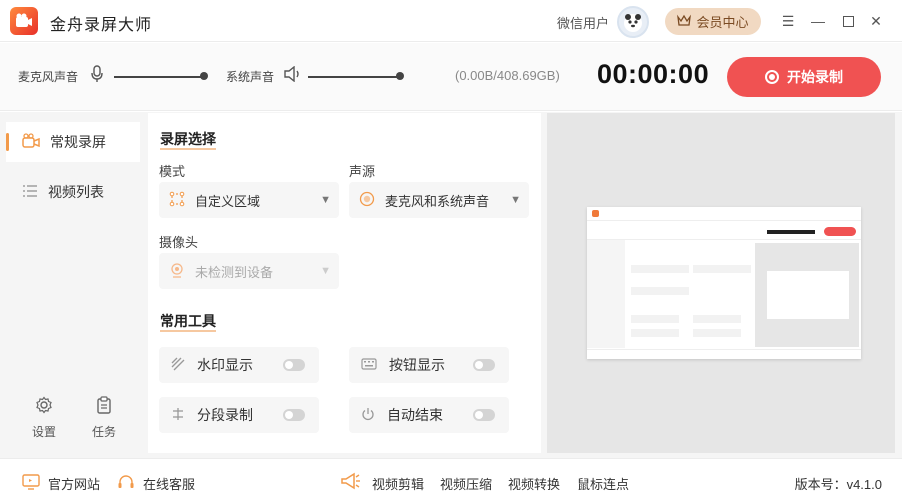 The image size is (902, 502). I want to click on common-tools-heading: 常用工具, so click(188, 321).